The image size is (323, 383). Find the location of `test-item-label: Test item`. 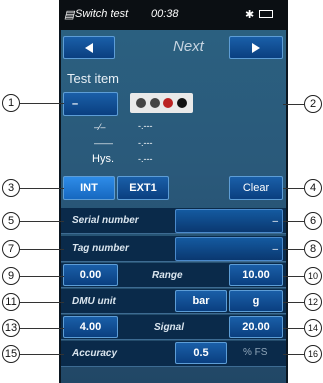

test-item-label: Test item is located at coordinates (93, 78).